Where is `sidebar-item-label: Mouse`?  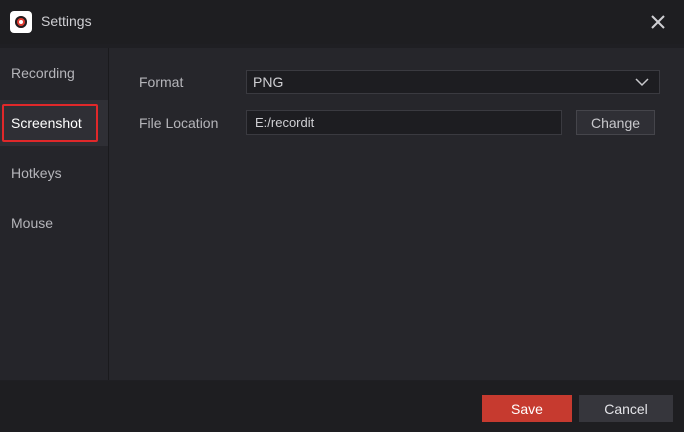
sidebar-item-label: Mouse is located at coordinates (32, 223).